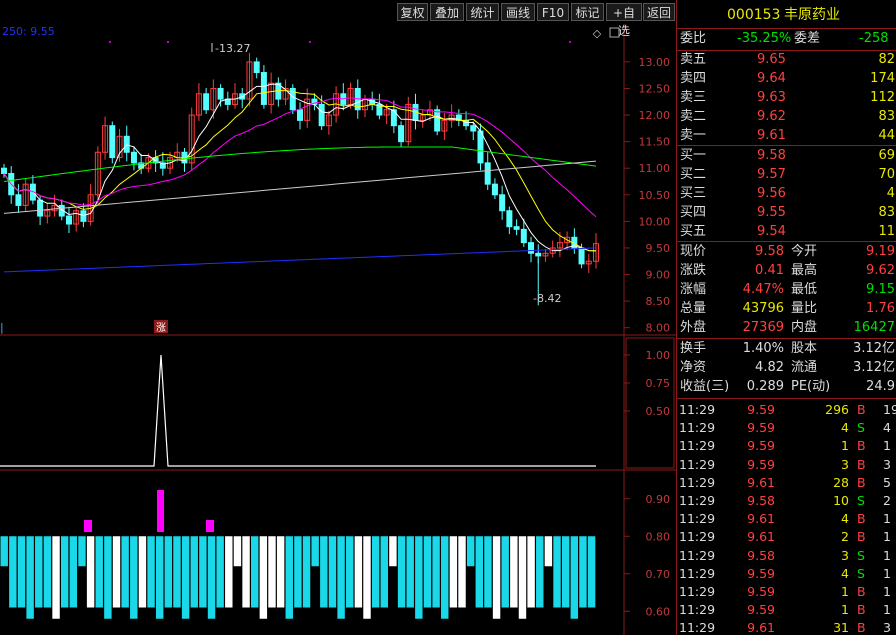 Image resolution: width=896 pixels, height=635 pixels. I want to click on fundamental-row: 换手 1.40% 股本 3.12亿, so click(786, 349).